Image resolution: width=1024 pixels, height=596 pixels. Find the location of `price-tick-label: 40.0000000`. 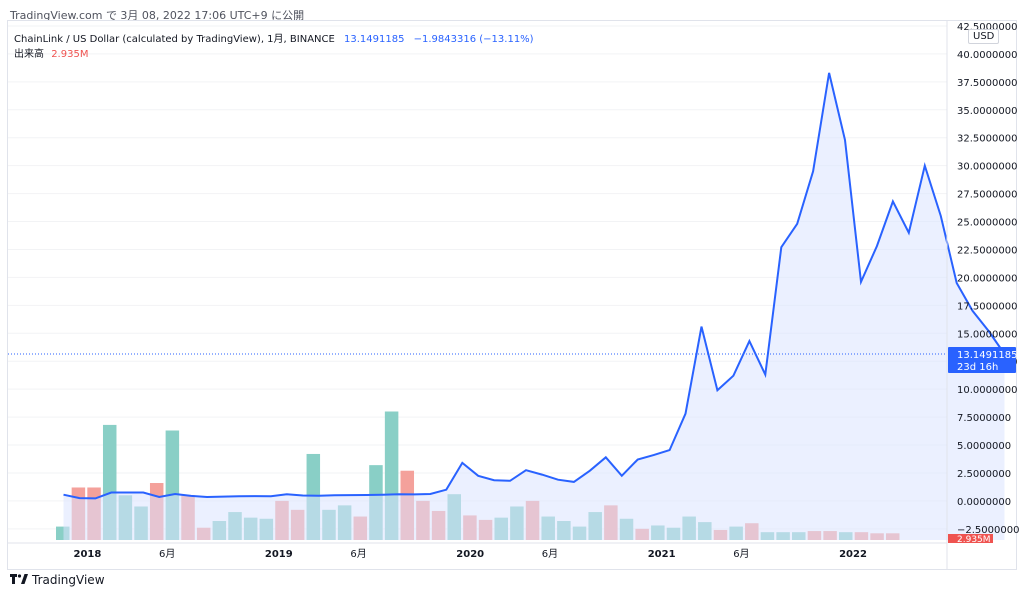

price-tick-label: 40.0000000 is located at coordinates (987, 55).